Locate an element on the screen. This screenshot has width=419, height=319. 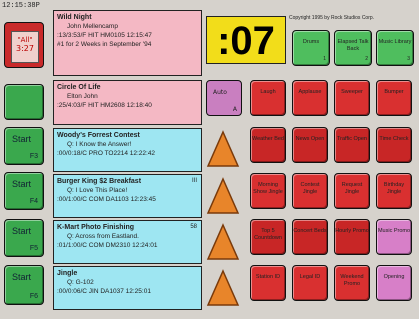
copyright-text: Copyright 1995 by Rock Studios Corp. is located at coordinates (332, 18).